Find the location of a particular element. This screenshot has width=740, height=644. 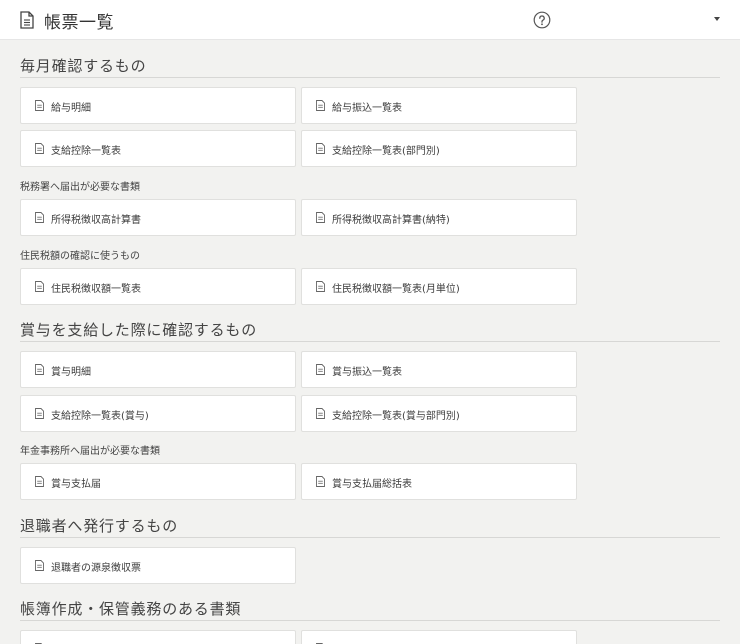

report-card: 支給控除一覧表(賞与部門別) is located at coordinates (439, 413).